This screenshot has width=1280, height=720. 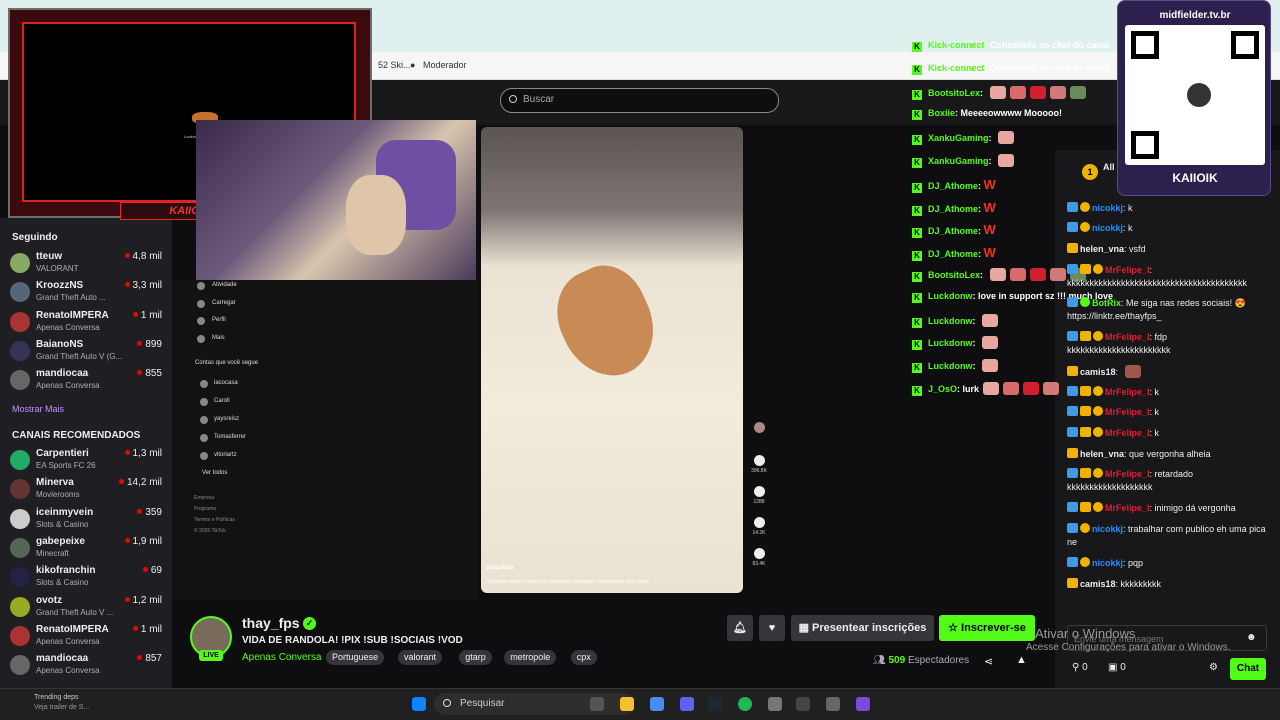 I want to click on stream-category: Apenas Conversa, so click(x=282, y=657).